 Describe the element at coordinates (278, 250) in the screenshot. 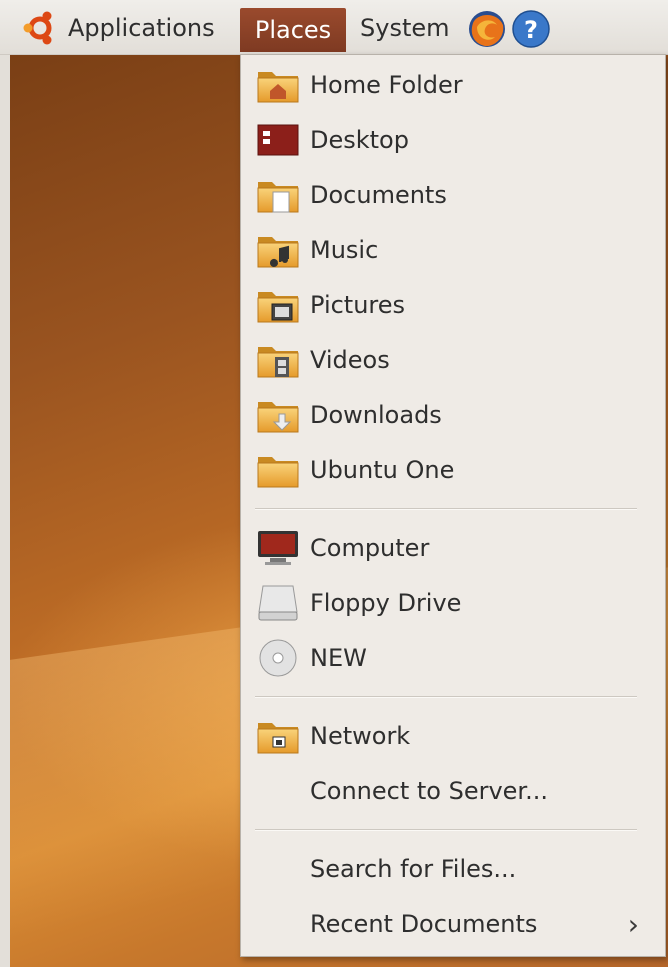

I see `music-folder-icon` at that location.